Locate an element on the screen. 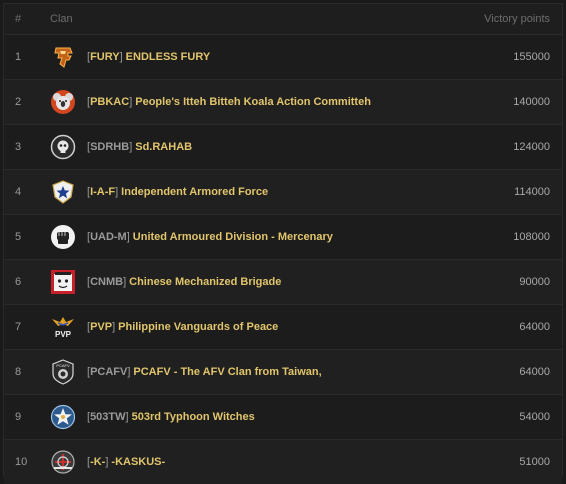  victory-points: 108000 is located at coordinates (531, 237).